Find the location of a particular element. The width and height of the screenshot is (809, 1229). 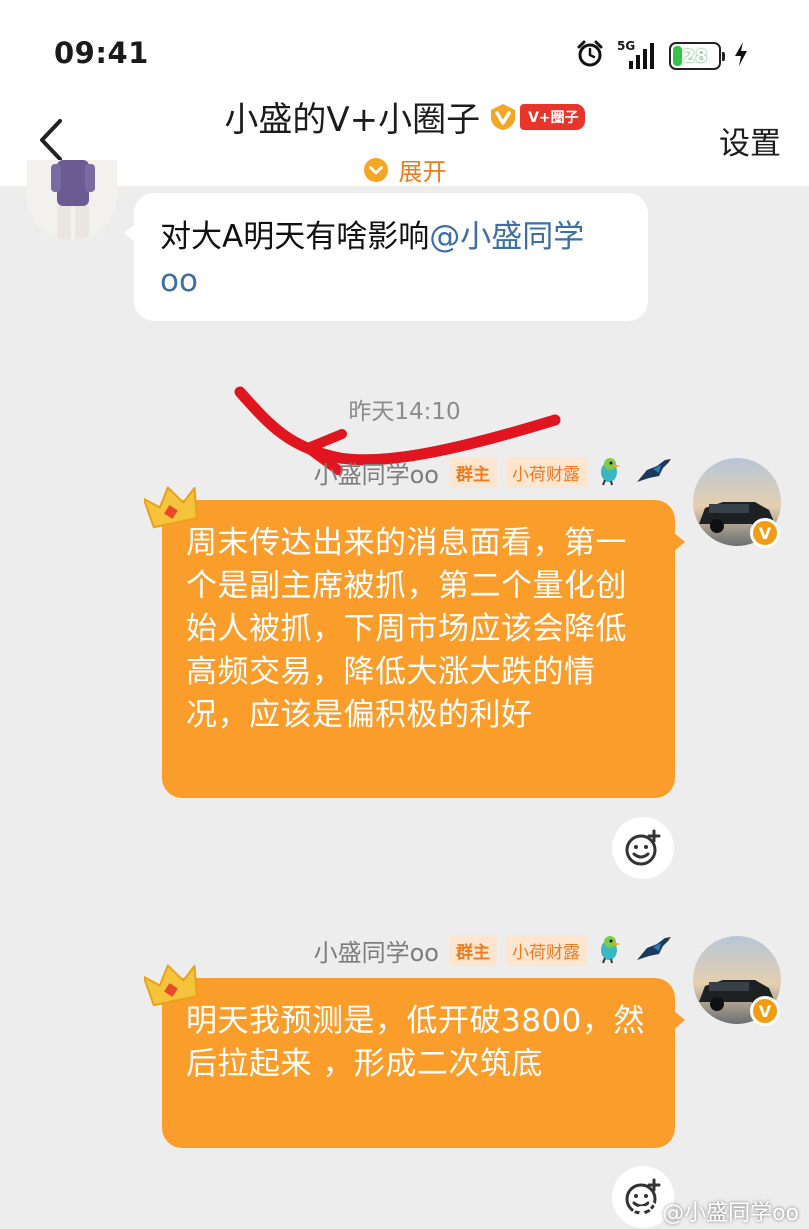

vplus-badge: V+圈子 is located at coordinates (536, 117).